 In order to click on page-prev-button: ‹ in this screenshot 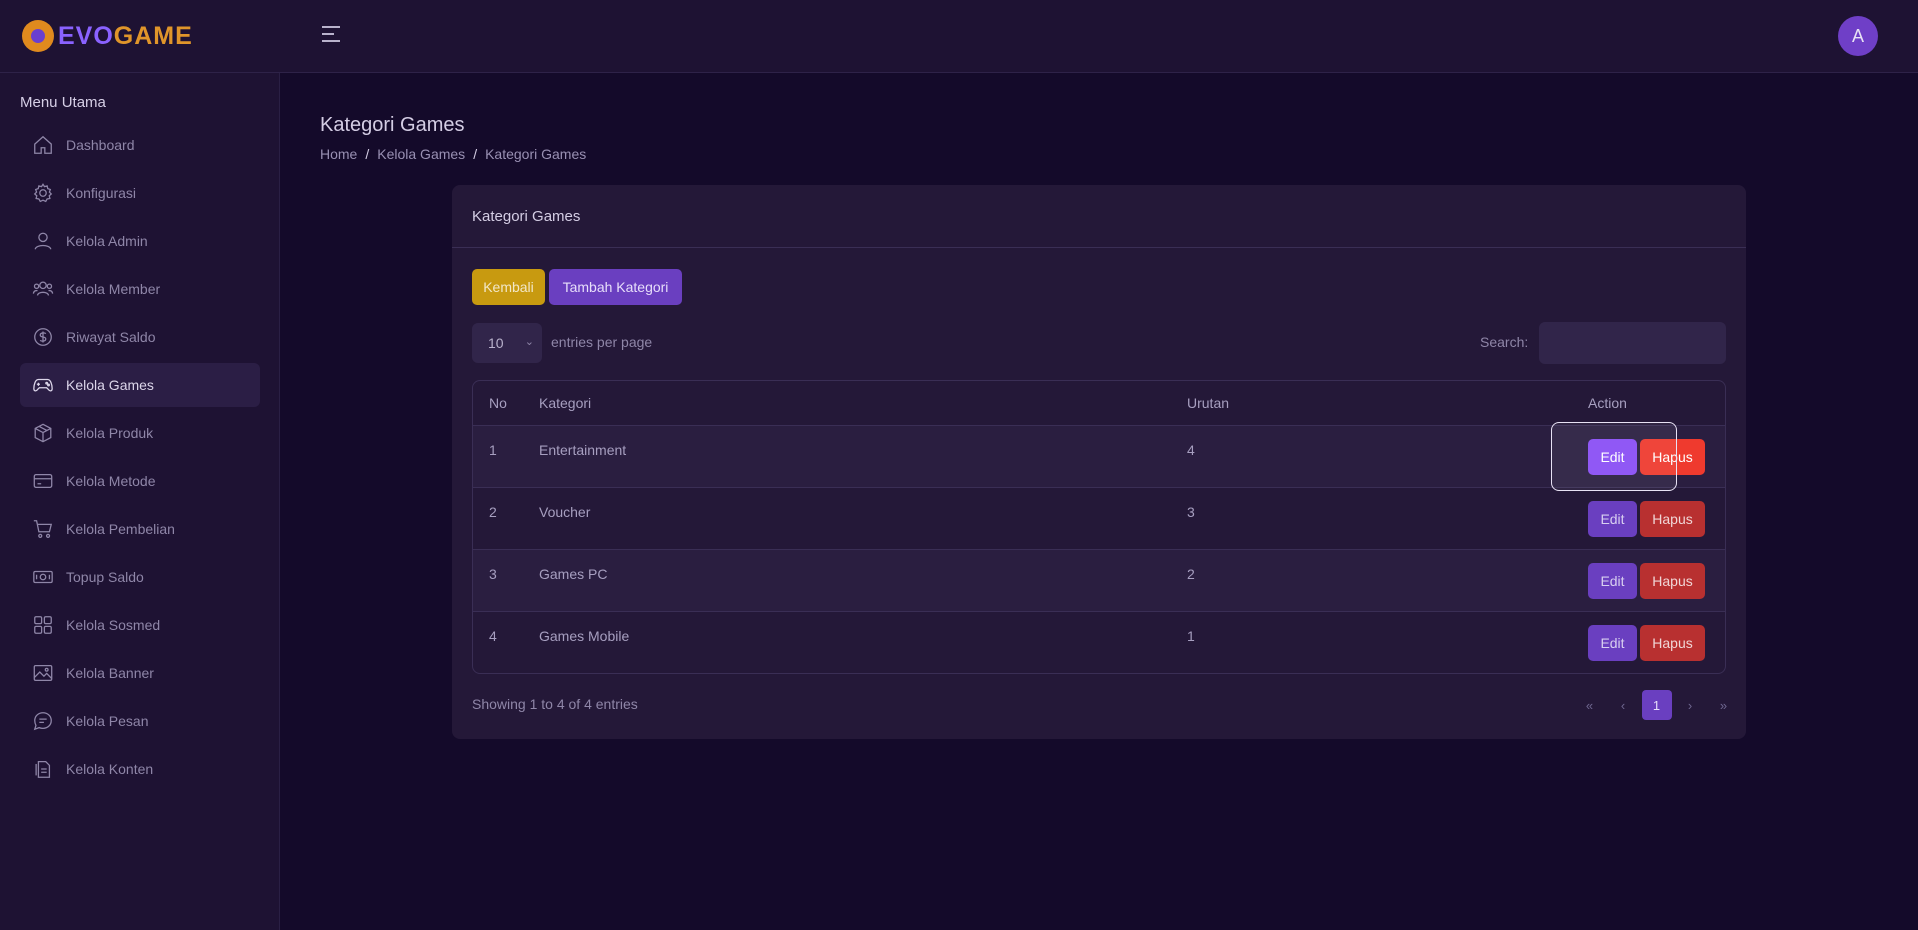, I will do `click(1623, 705)`.